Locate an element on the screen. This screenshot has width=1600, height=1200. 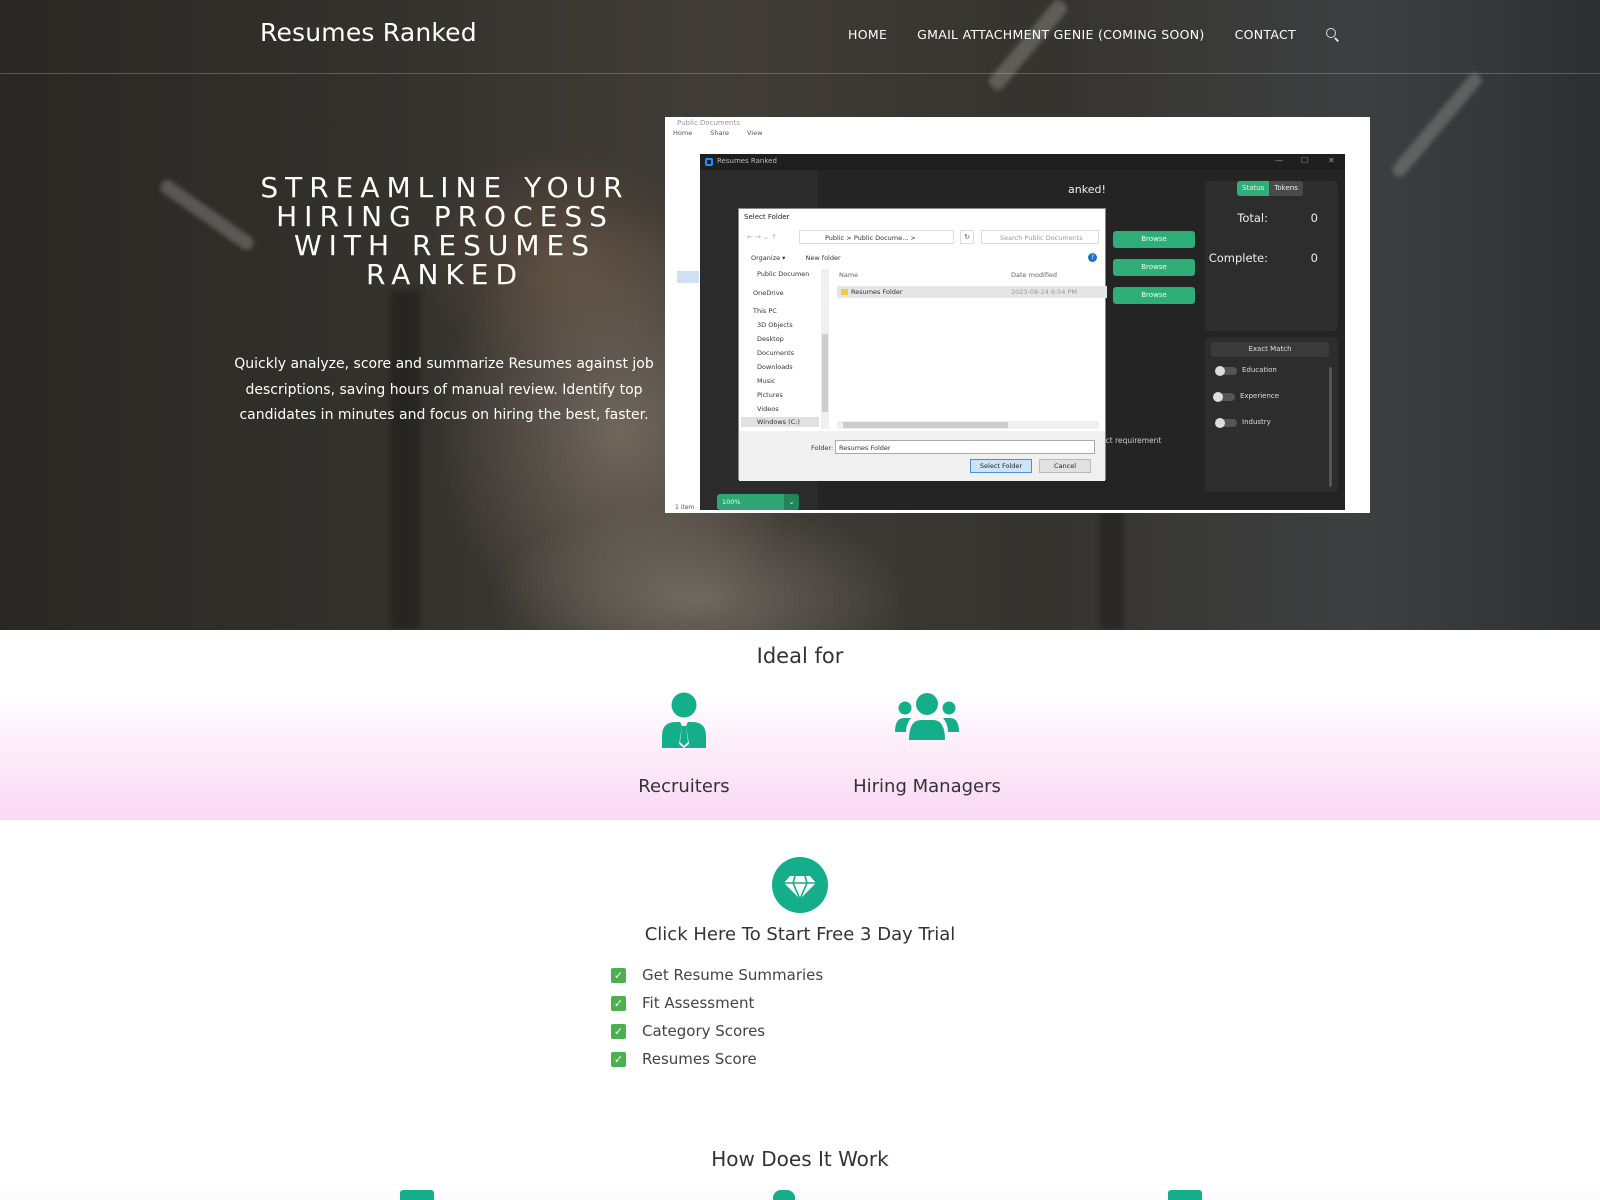
column-date: Date modified is located at coordinates (1034, 275).